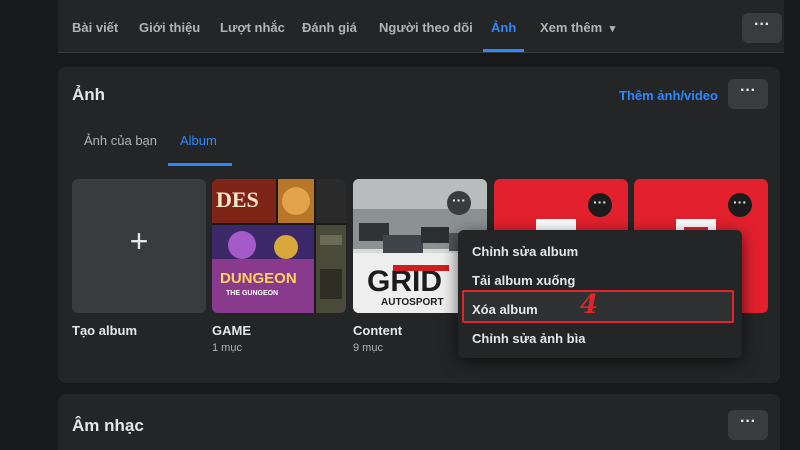 Image resolution: width=800 pixels, height=450 pixels. I want to click on album-tile-game: DES DUNGEON THE GUNGEON, so click(279, 246).